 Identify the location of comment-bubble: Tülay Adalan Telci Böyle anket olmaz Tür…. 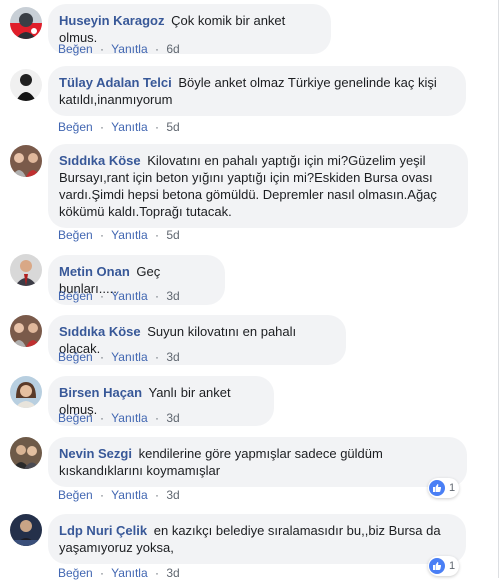
(257, 91).